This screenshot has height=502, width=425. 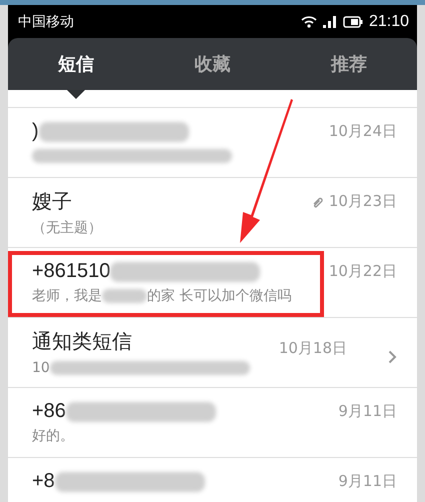 What do you see at coordinates (67, 296) in the screenshot?
I see `message-preview: 老师，我是` at bounding box center [67, 296].